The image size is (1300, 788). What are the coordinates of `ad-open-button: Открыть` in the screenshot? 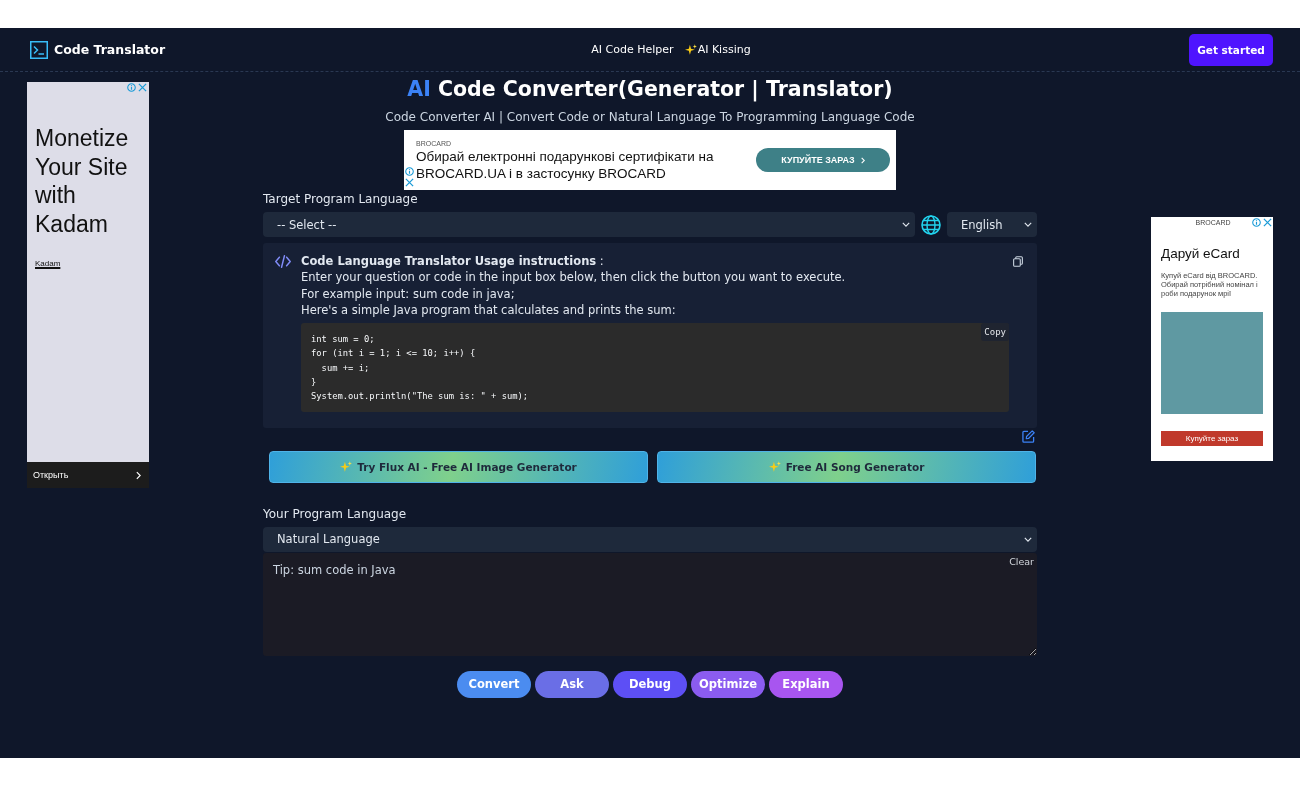 It's located at (88, 475).